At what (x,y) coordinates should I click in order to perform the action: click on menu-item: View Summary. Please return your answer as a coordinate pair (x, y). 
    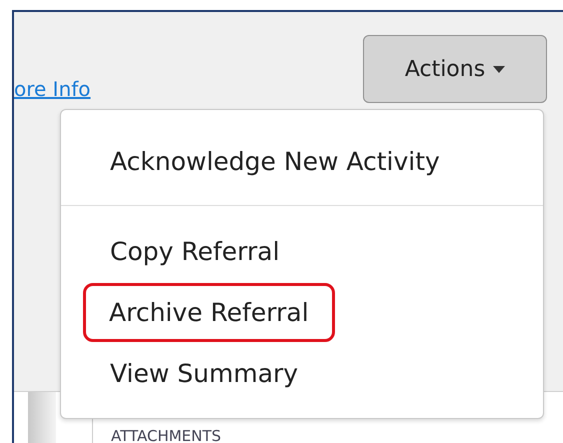
    Looking at the image, I should click on (204, 373).